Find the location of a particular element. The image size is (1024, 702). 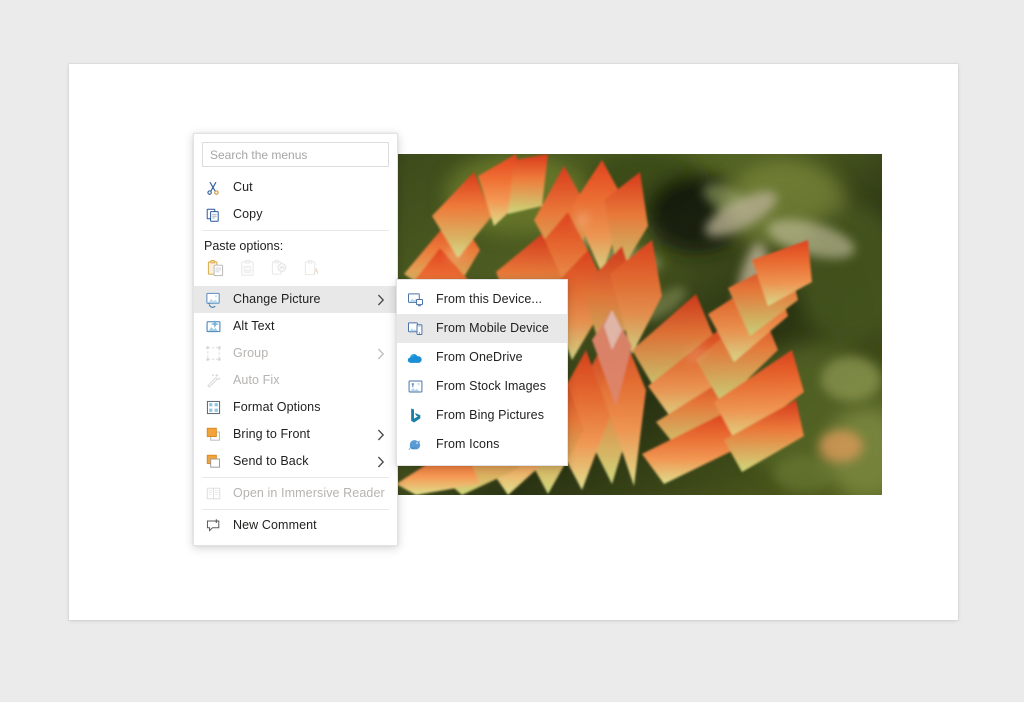

paste-options-row: A is located at coordinates (295, 270).